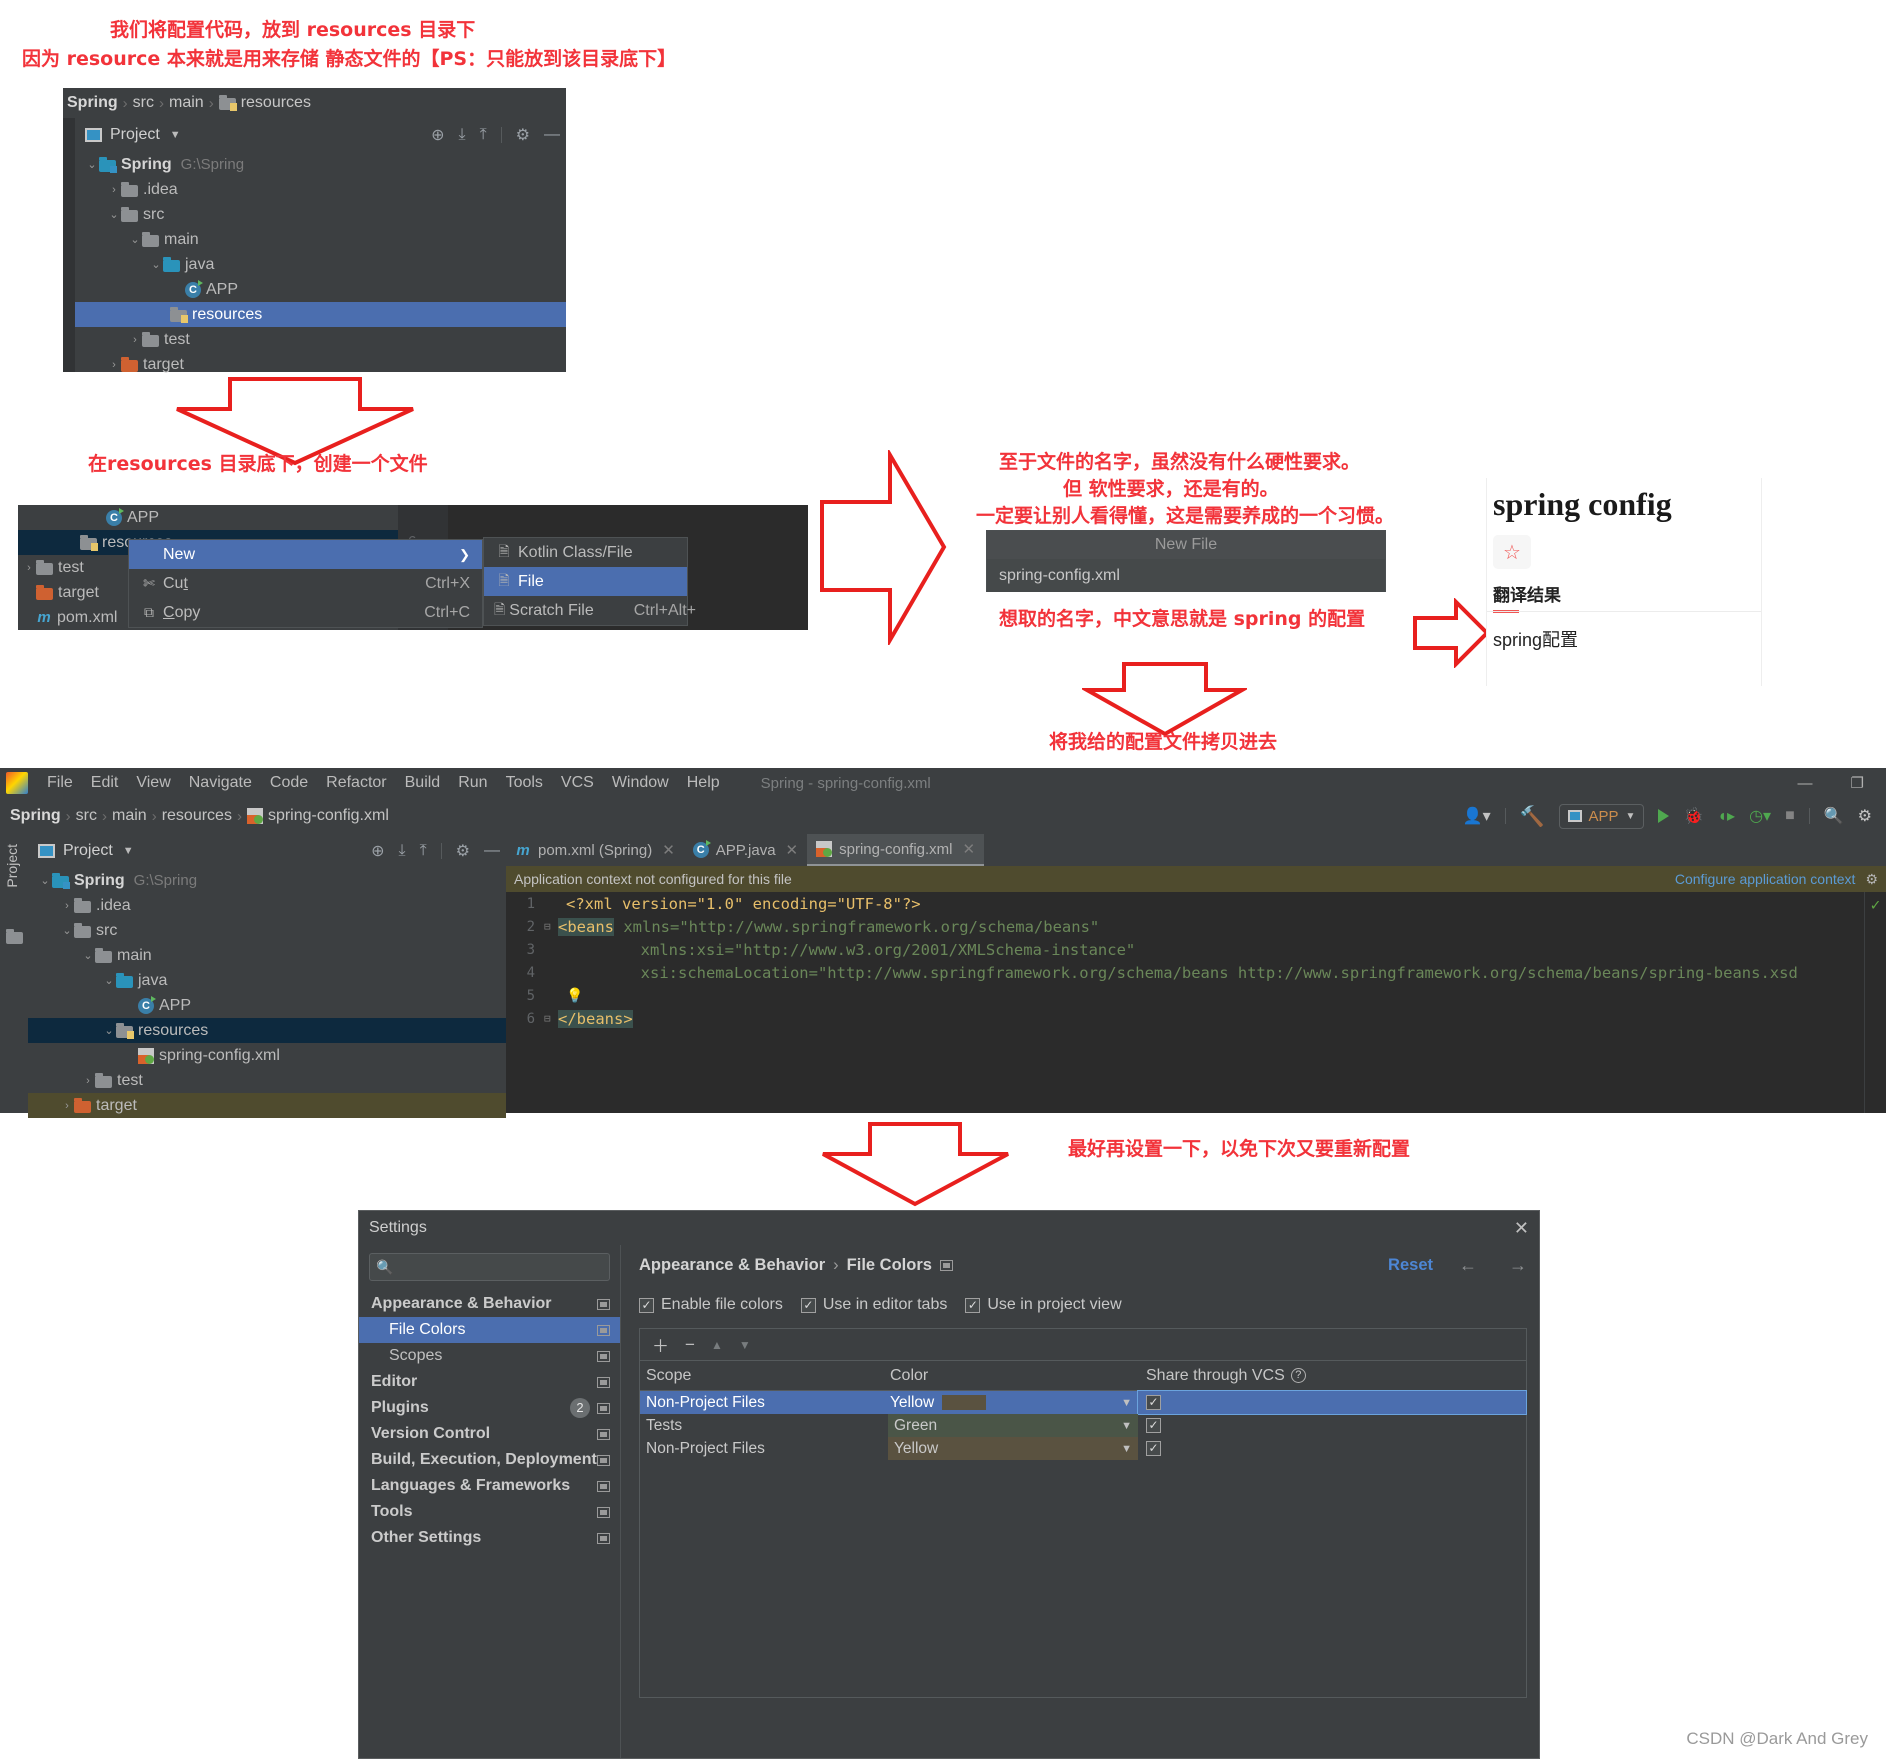 The image size is (1886, 1759). I want to click on menu-view: View, so click(153, 783).